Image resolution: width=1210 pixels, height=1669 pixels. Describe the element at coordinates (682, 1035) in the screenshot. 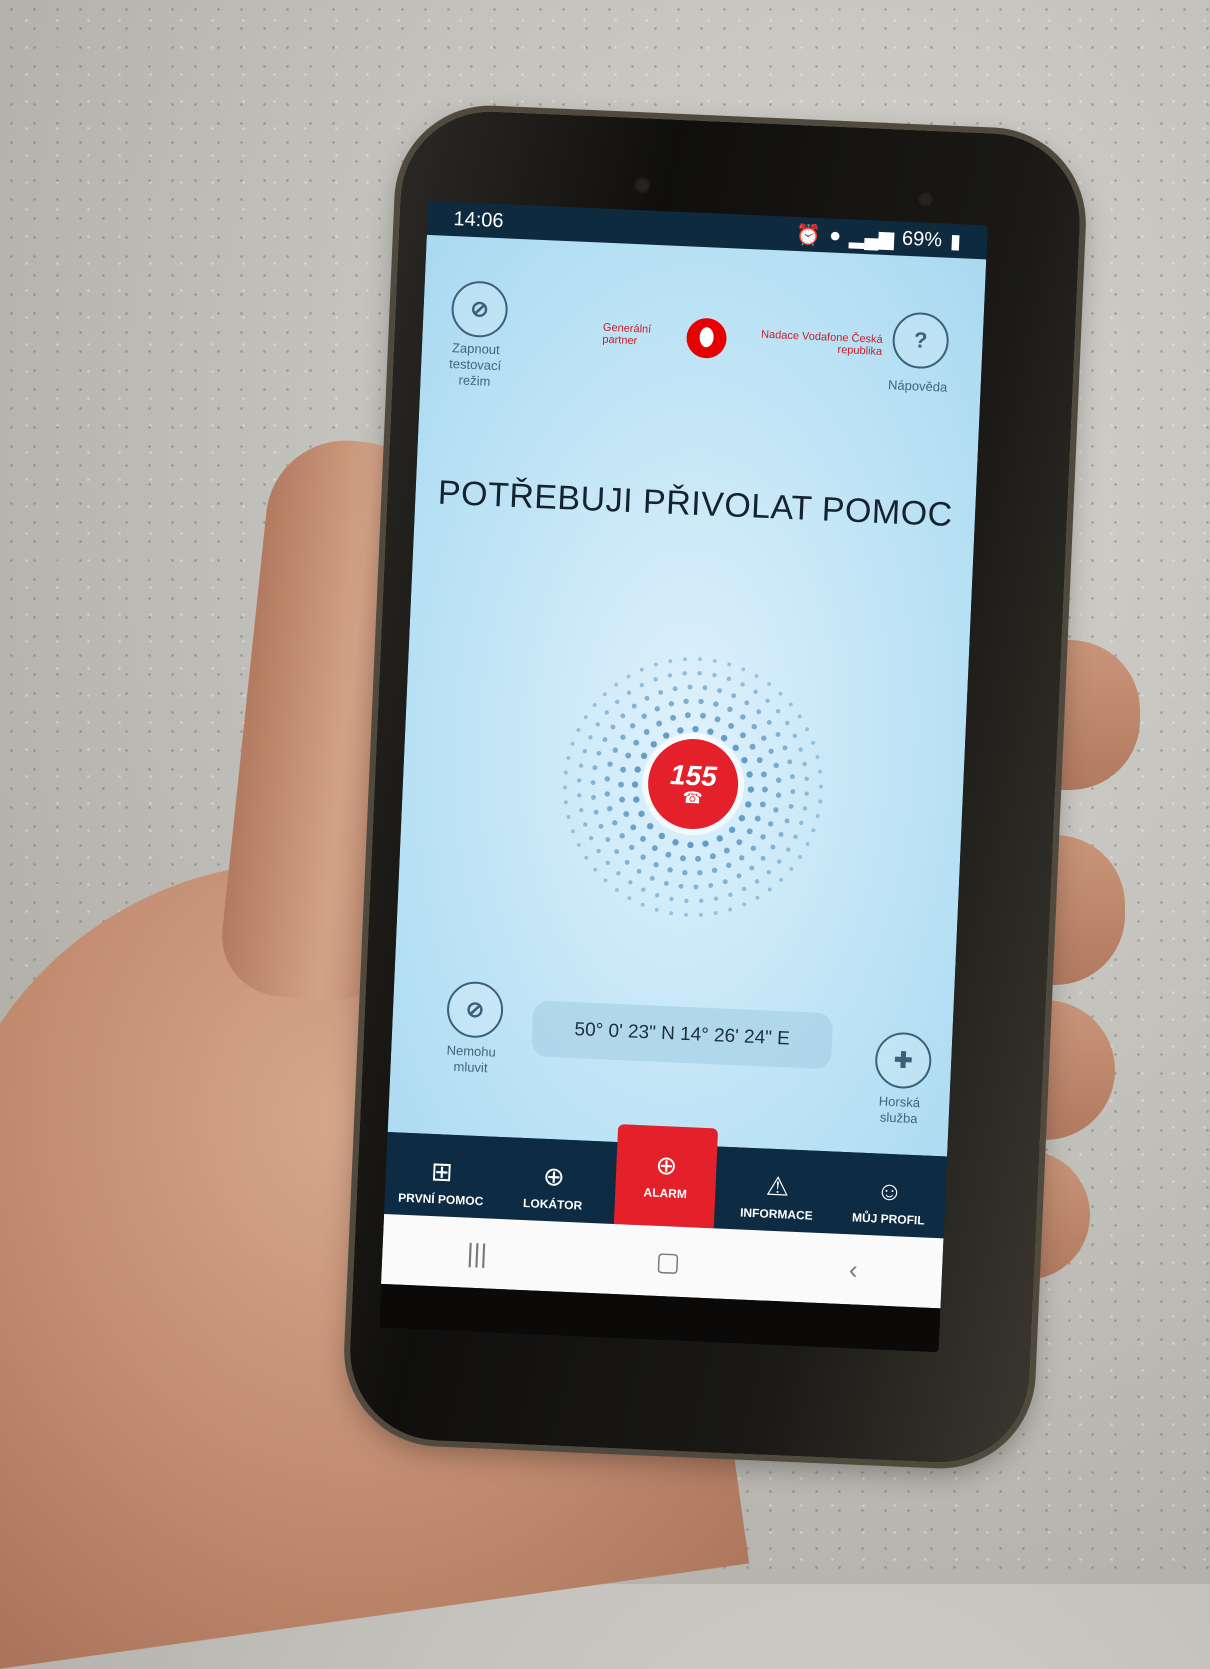

I see `gps-coordinates: 50° 0' 23" N 14° 26' 24" E` at that location.